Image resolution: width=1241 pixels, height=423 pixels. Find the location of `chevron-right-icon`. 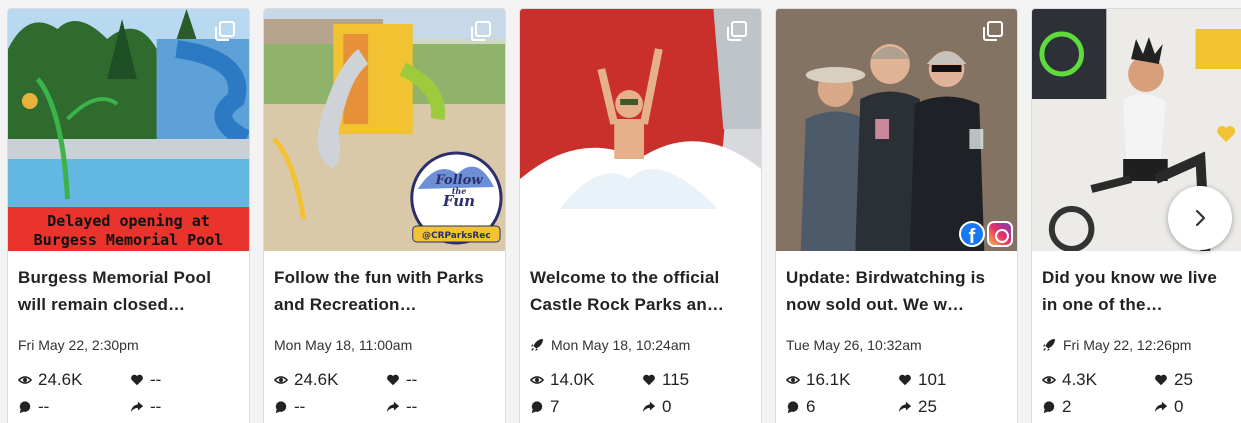

chevron-right-icon is located at coordinates (1200, 218).